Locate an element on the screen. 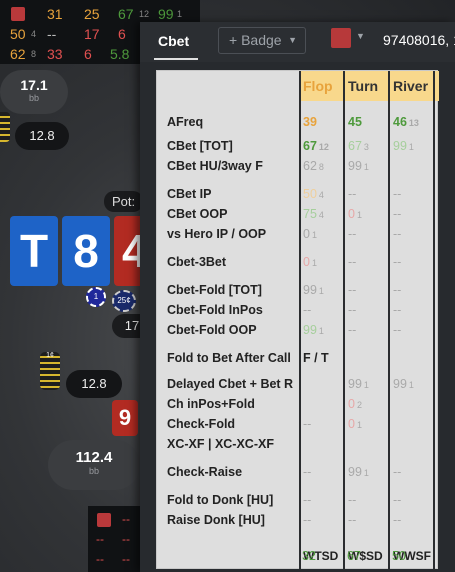  stat-label: Check-Fold is located at coordinates (201, 424).